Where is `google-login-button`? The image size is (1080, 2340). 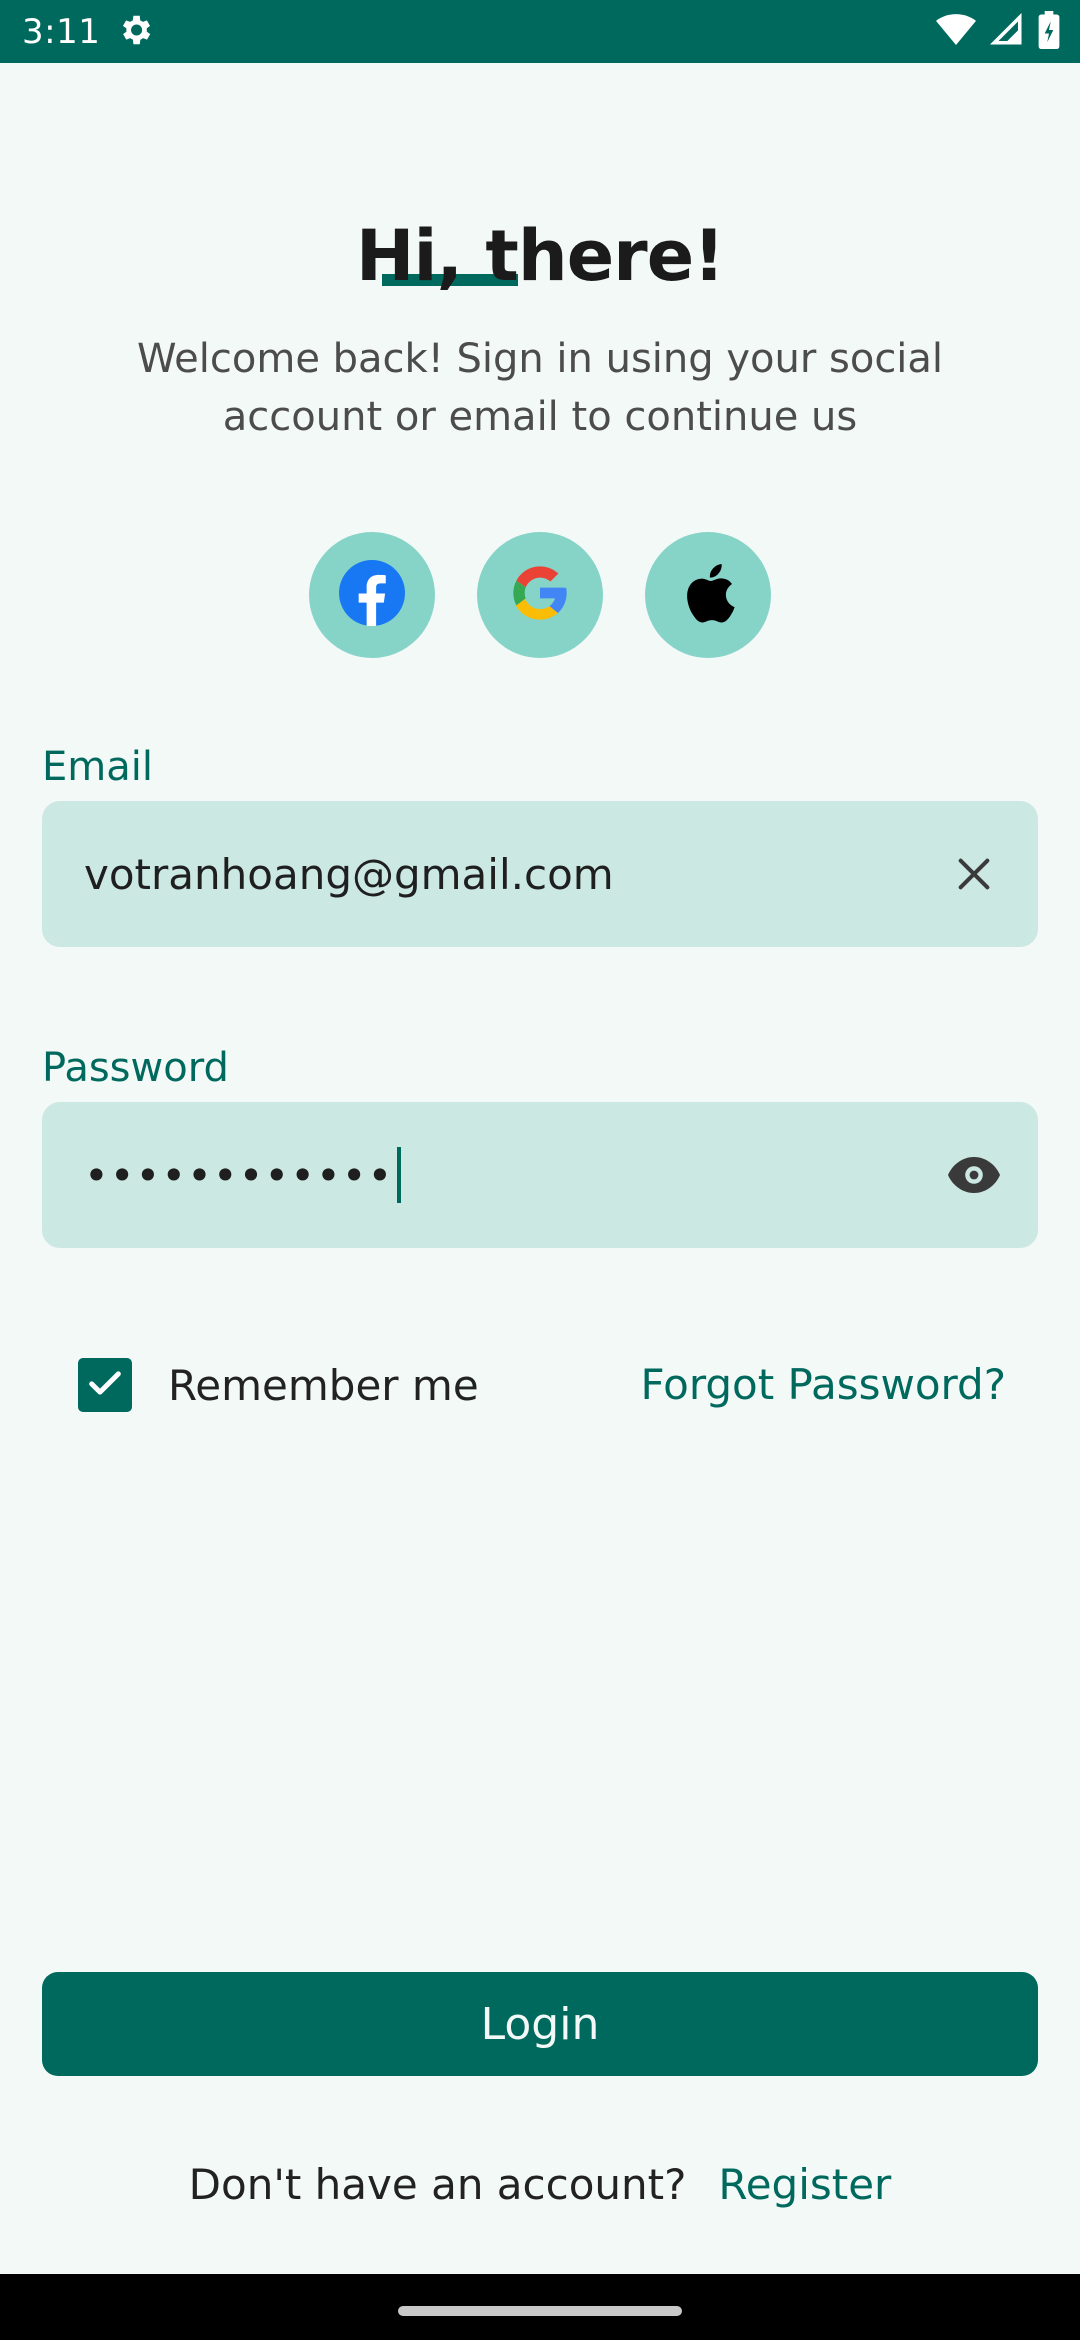
google-login-button is located at coordinates (540, 595).